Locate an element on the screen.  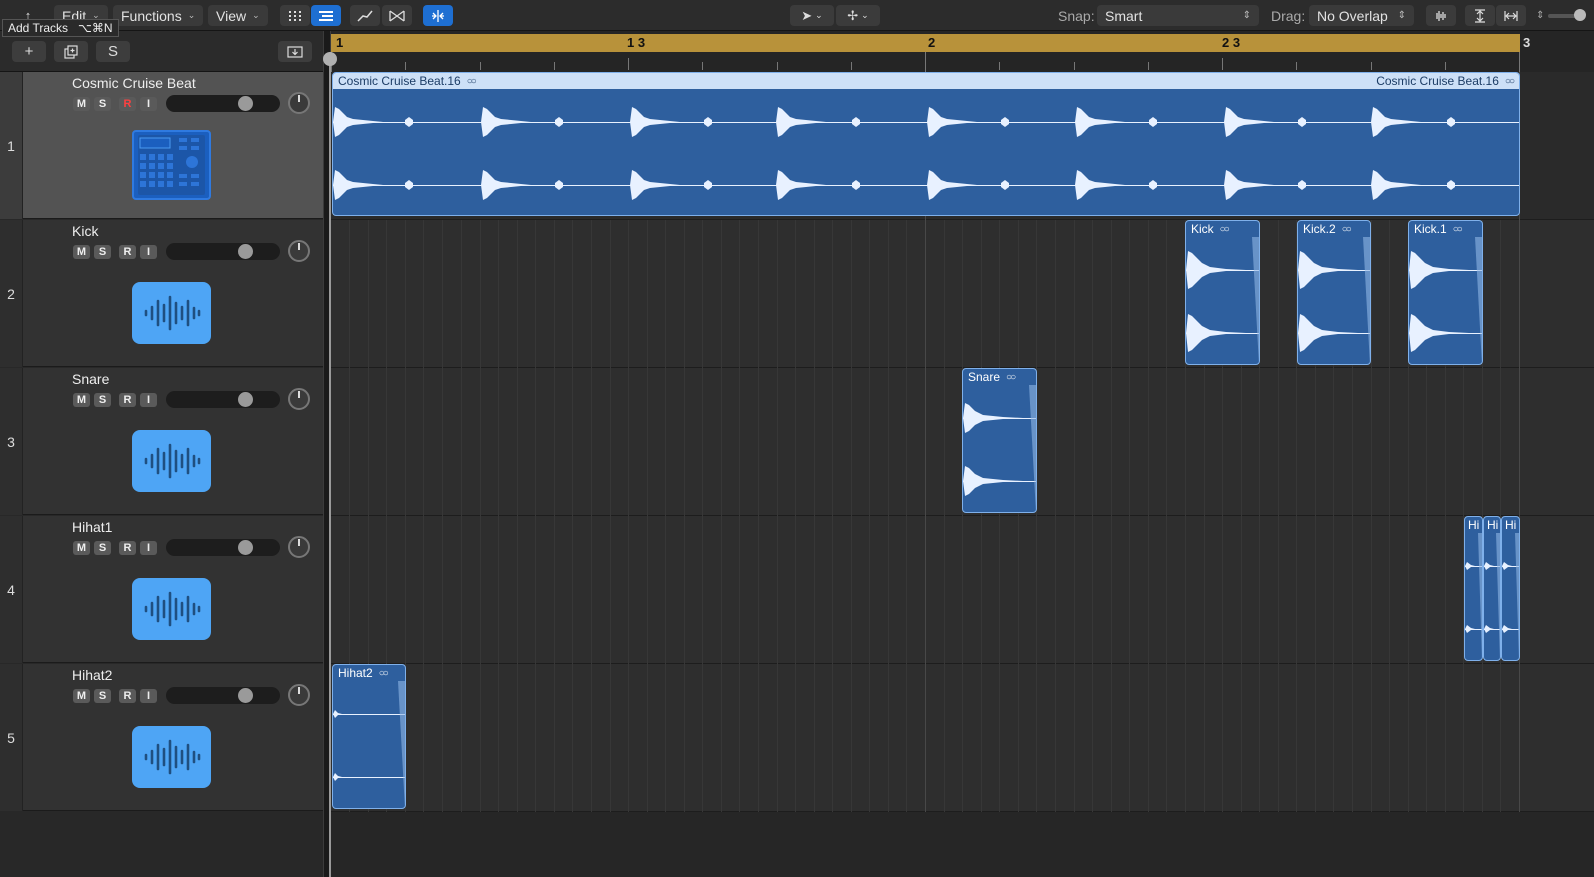
global-solo-button: S is located at coordinates (113, 51).